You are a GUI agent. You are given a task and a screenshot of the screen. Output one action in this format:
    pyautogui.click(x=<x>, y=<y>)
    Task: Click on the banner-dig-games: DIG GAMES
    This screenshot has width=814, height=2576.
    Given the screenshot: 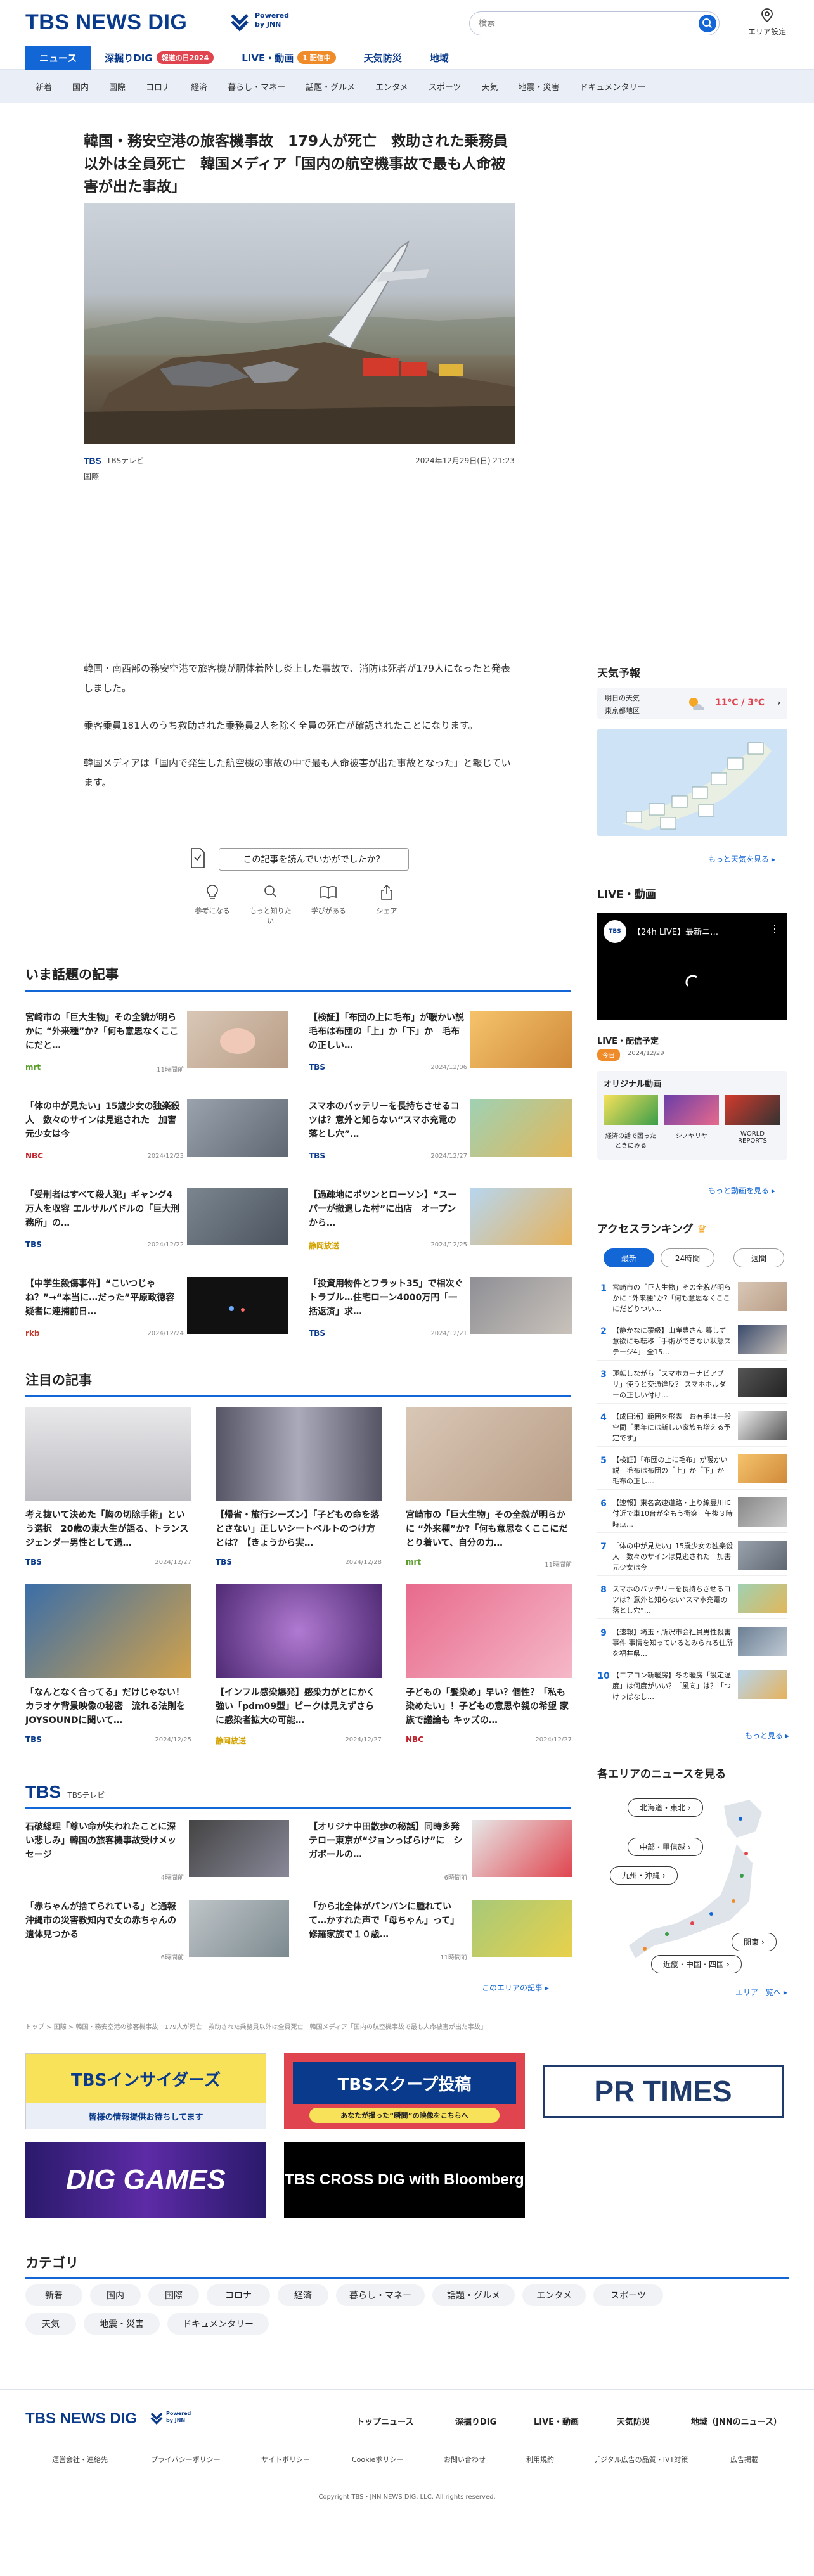 What is the action you would take?
    pyautogui.click(x=145, y=2180)
    